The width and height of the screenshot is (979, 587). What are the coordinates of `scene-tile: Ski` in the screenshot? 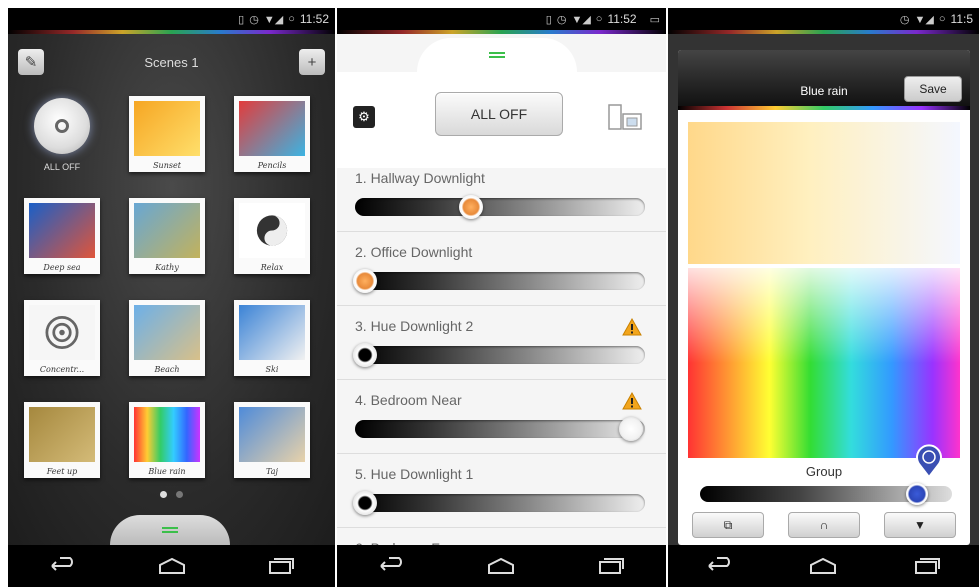 It's located at (272, 338).